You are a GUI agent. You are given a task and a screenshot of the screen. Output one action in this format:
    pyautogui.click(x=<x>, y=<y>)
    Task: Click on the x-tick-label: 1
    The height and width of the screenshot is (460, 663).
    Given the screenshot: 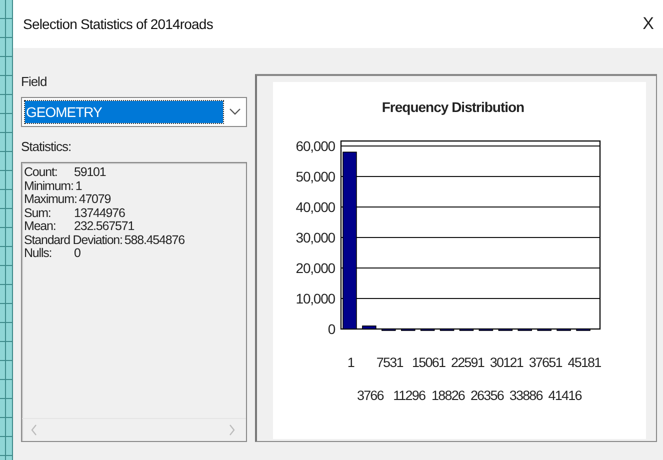 What is the action you would take?
    pyautogui.click(x=350, y=362)
    